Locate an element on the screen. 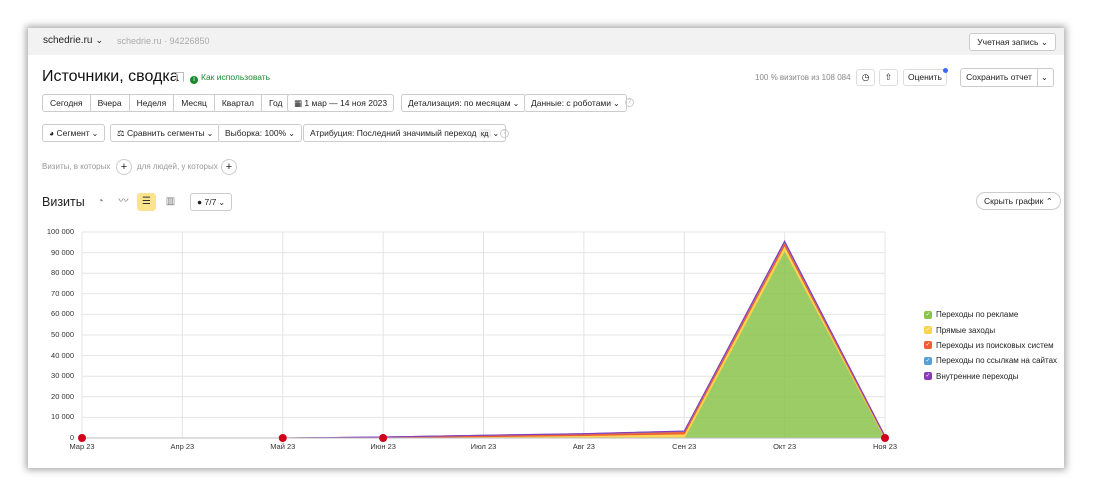  legend-label: Внутренние переходы is located at coordinates (977, 376).